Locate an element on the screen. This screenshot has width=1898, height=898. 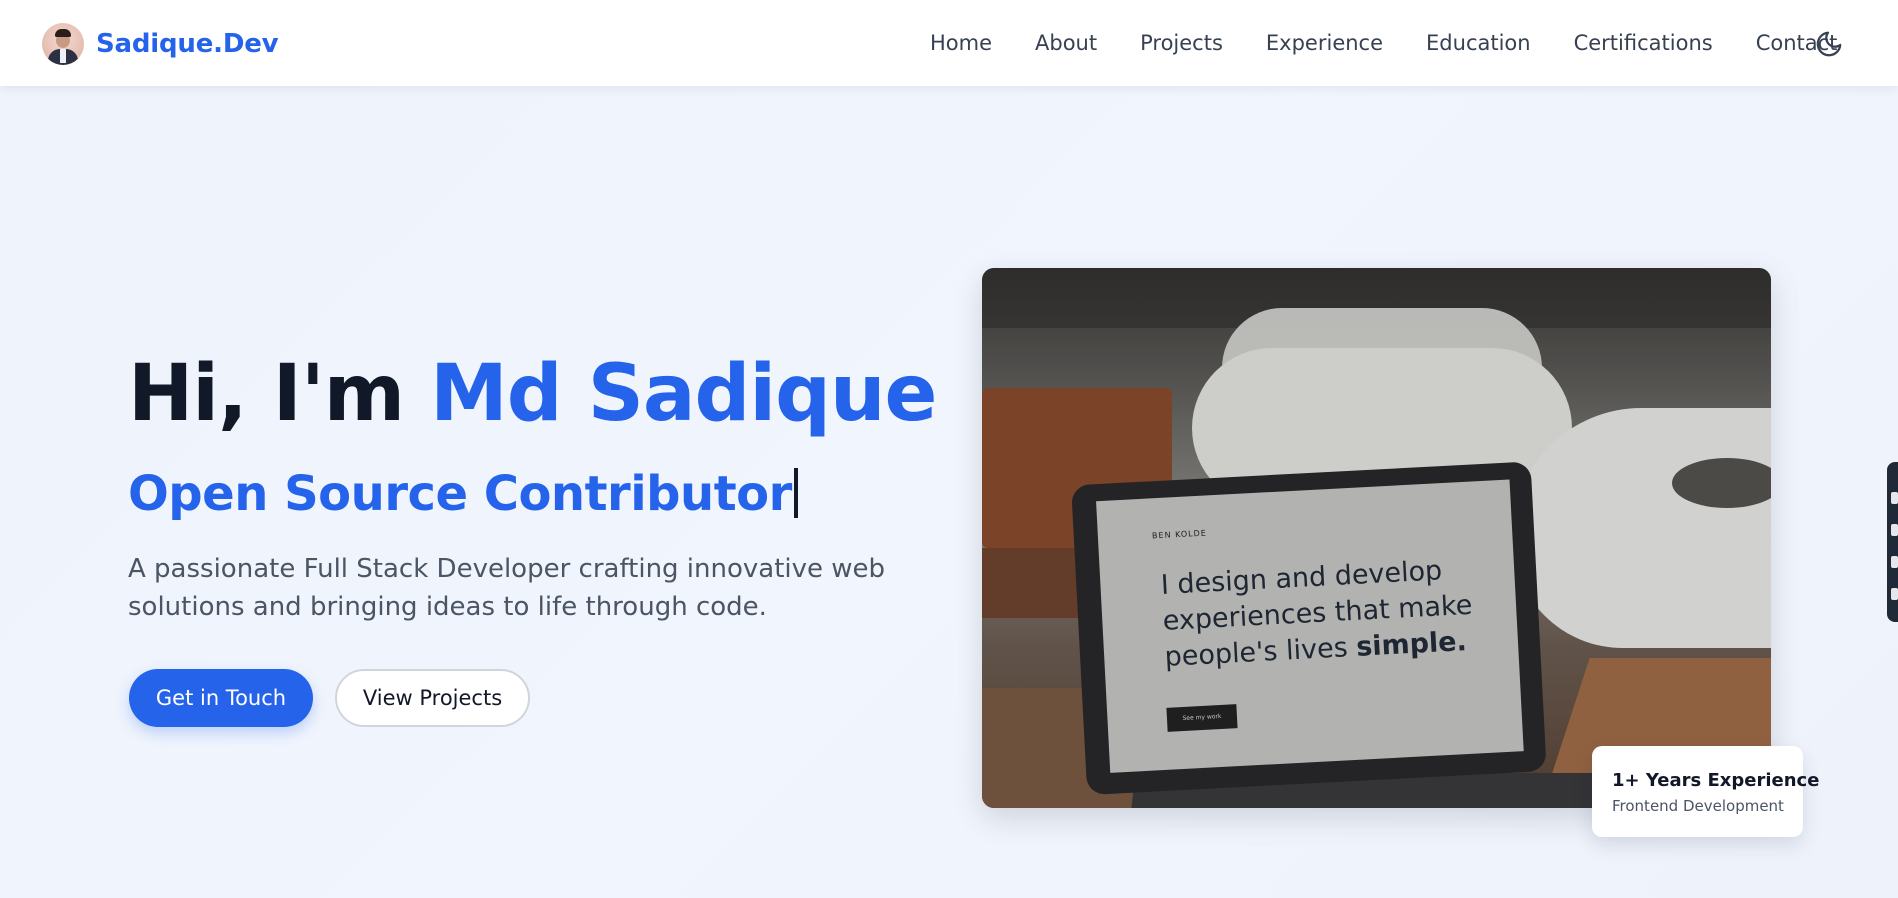
experience-title: 1+ Years Experience is located at coordinates (1716, 780).